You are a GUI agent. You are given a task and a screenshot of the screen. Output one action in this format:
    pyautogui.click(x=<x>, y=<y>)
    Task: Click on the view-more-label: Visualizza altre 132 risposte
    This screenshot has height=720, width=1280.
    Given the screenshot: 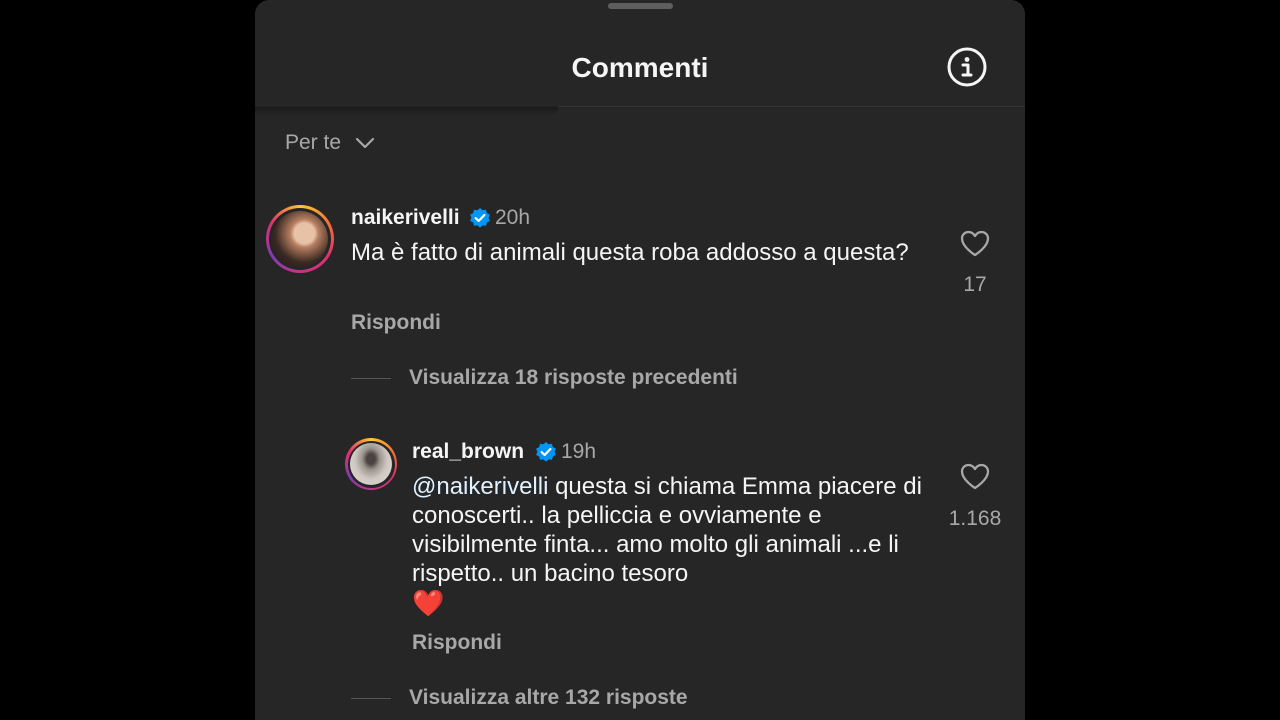 What is the action you would take?
    pyautogui.click(x=548, y=697)
    